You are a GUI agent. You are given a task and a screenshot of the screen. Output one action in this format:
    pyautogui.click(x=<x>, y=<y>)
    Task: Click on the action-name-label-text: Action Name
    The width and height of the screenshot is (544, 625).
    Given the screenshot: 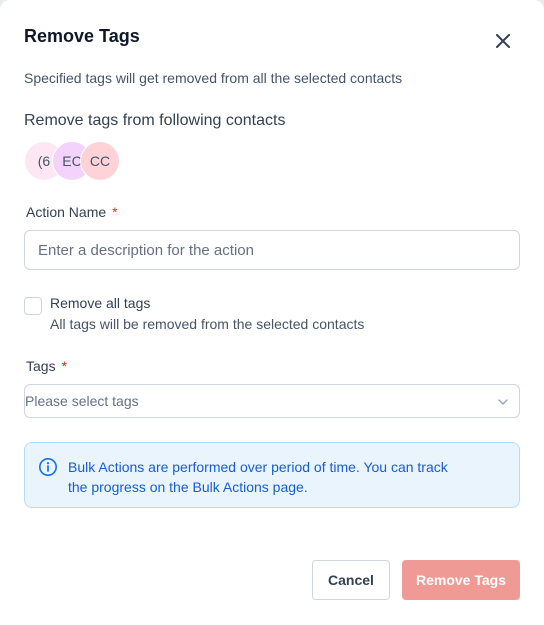 What is the action you would take?
    pyautogui.click(x=66, y=212)
    